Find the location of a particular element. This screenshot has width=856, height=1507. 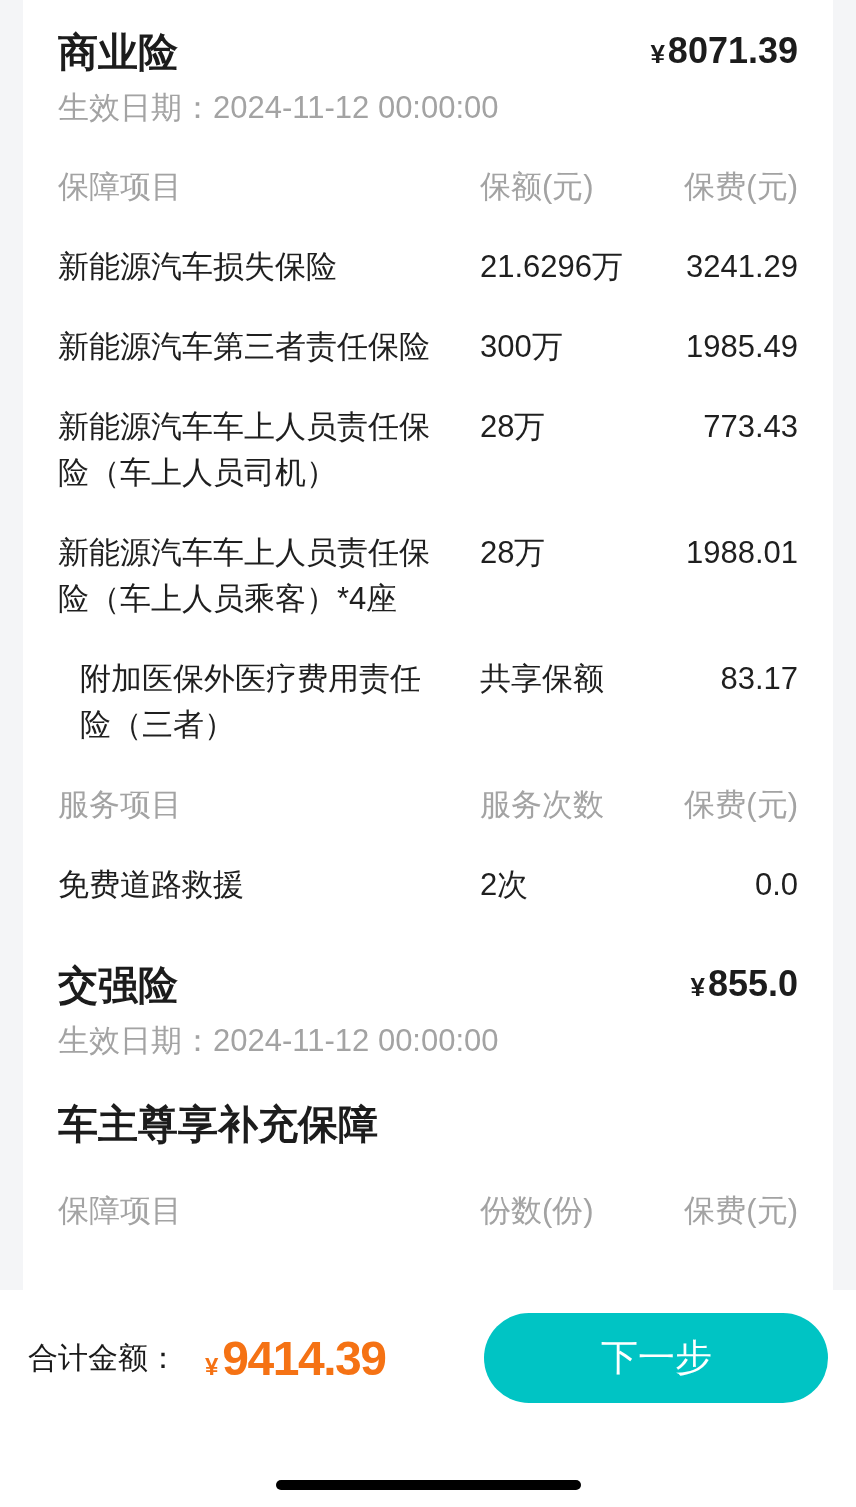

coverage-amount: 21.6296万 is located at coordinates (552, 267).